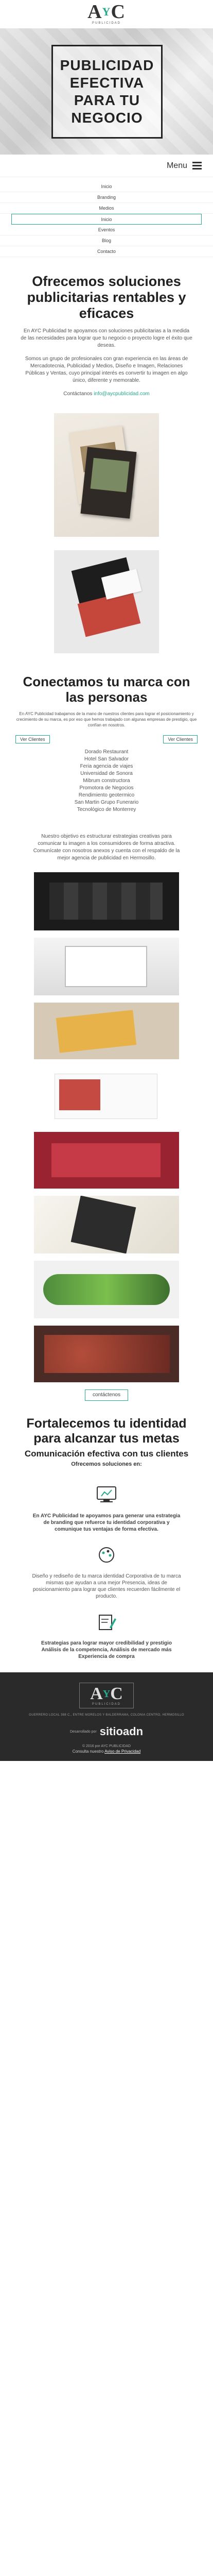 This screenshot has width=213, height=2576. Describe the element at coordinates (106, 186) in the screenshot. I see `nav-item-inicio: Inicio` at that location.